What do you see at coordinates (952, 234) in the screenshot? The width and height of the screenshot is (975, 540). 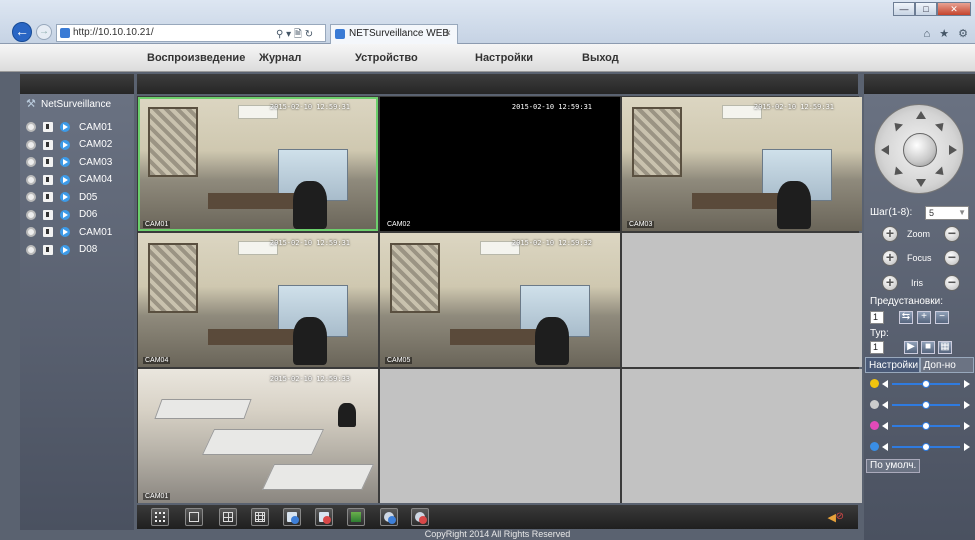 I see `zoom-out-button: −` at bounding box center [952, 234].